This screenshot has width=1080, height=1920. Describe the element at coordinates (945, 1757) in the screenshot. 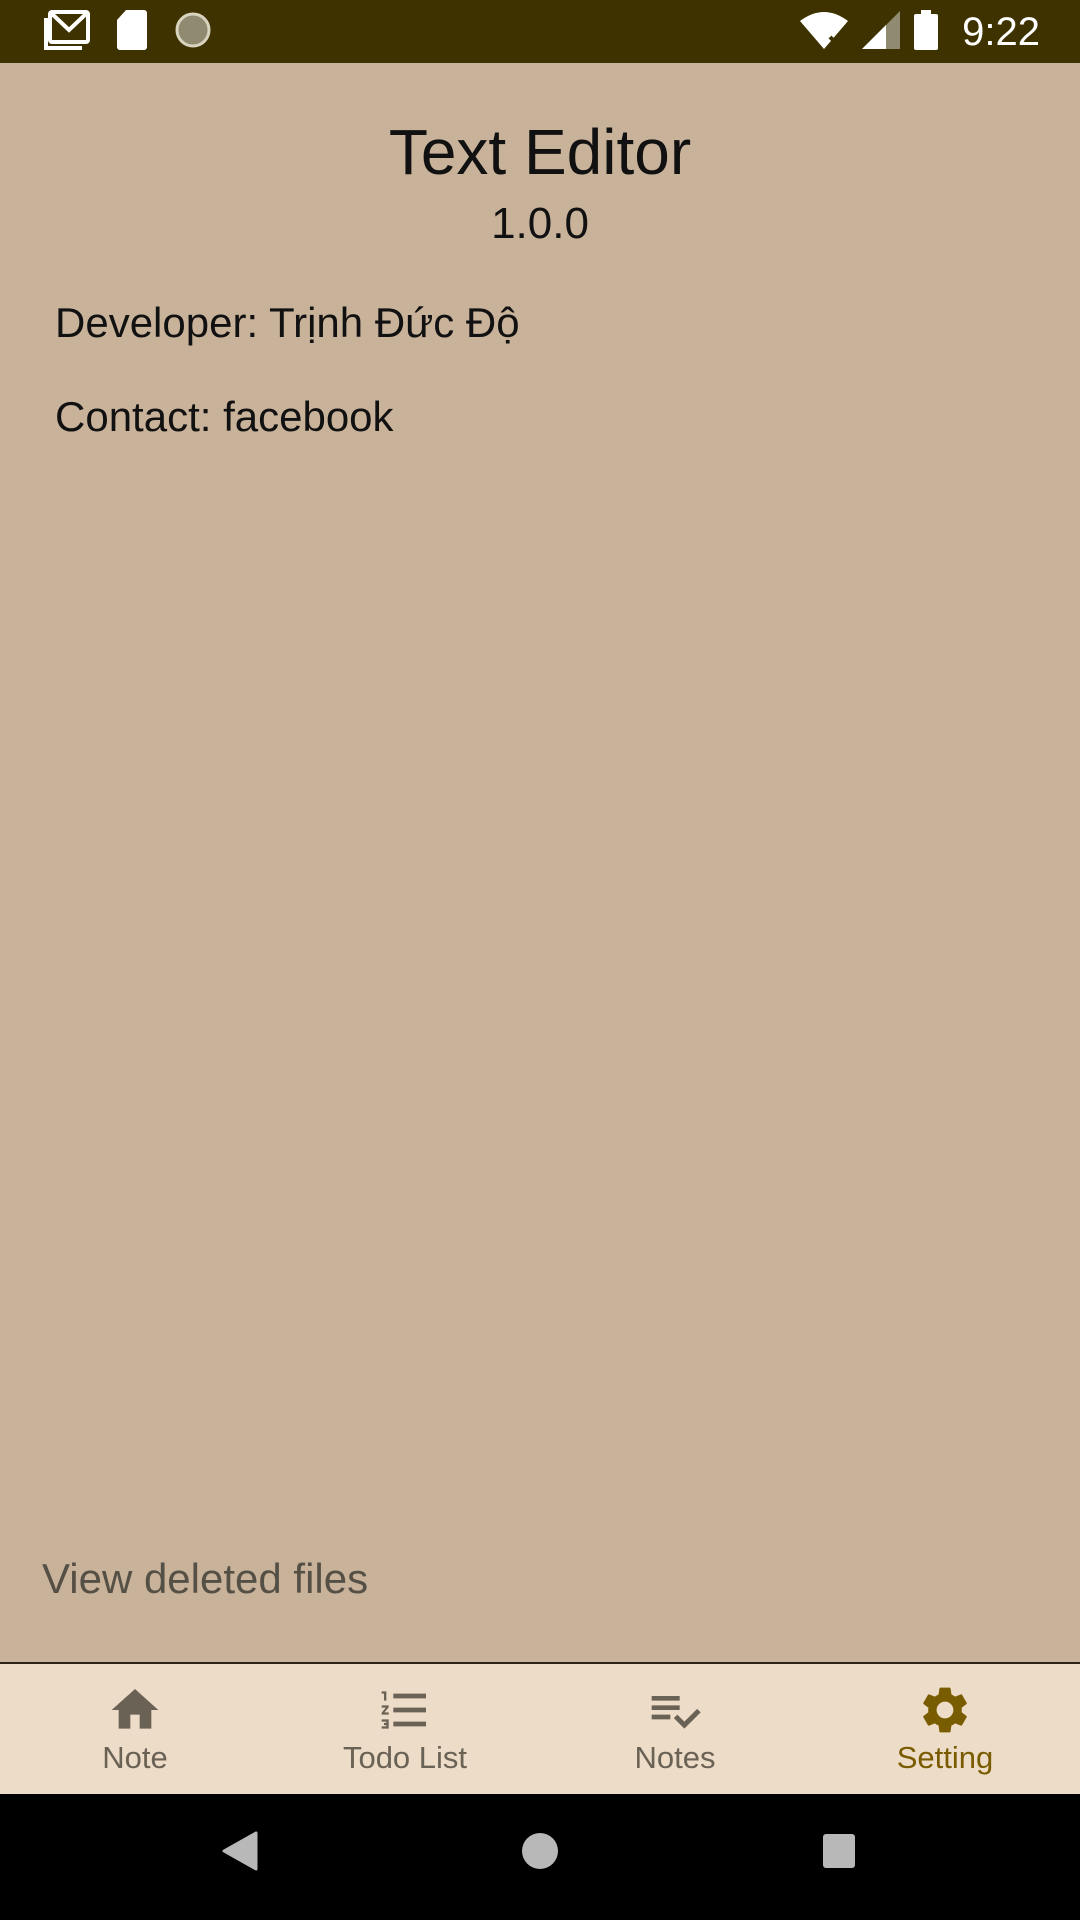

I see `nav-label-setting: Setting` at that location.